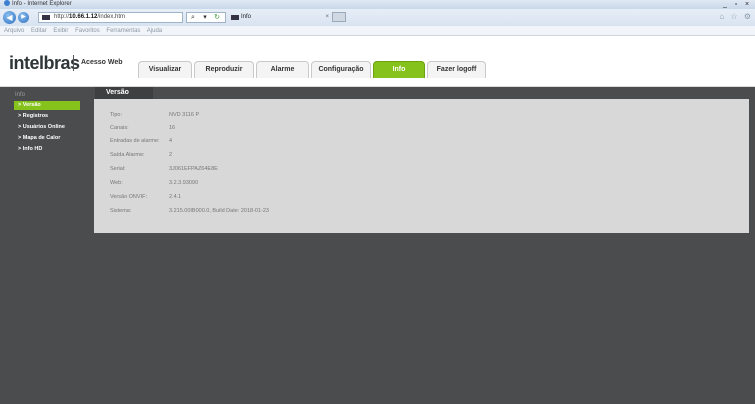 Image resolution: width=755 pixels, height=404 pixels. What do you see at coordinates (116, 183) in the screenshot?
I see `info-label: Web:` at bounding box center [116, 183].